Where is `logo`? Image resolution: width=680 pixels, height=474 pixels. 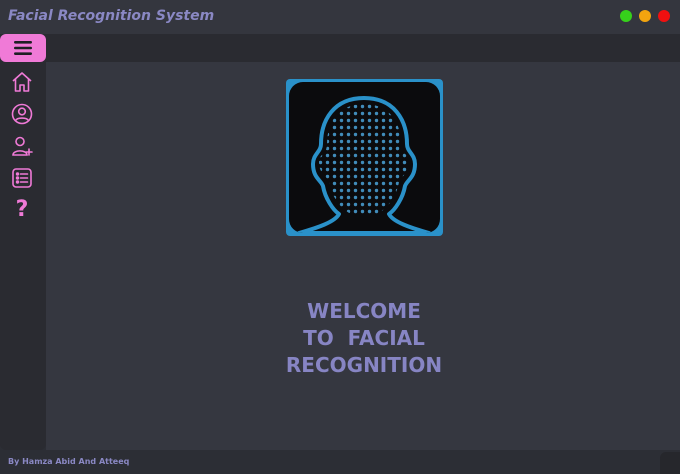 logo is located at coordinates (364, 157).